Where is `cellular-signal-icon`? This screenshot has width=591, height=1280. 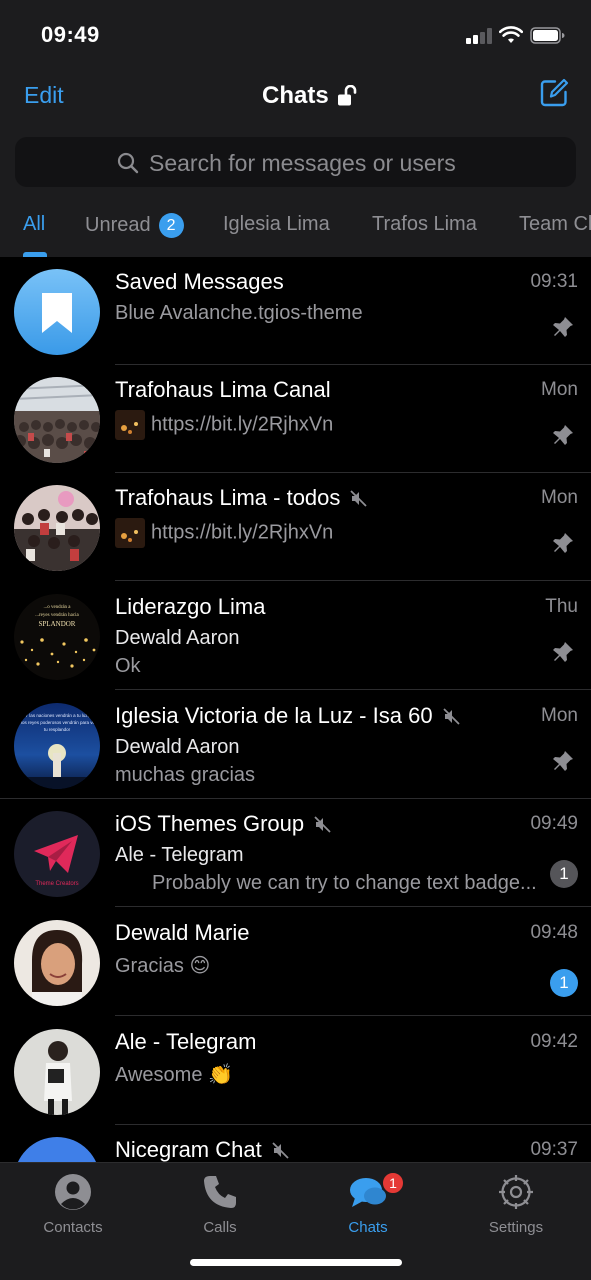 cellular-signal-icon is located at coordinates (479, 36).